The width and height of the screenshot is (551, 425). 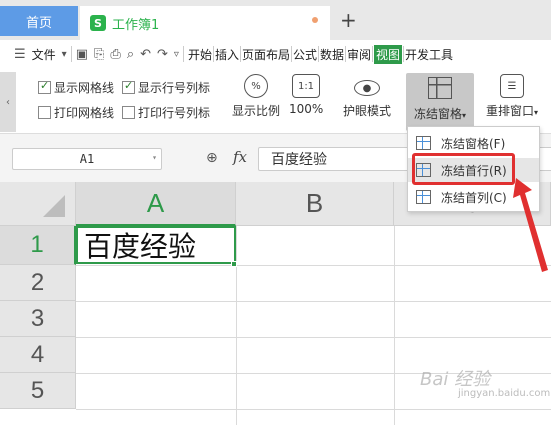 I want to click on show-headings-option: 显示行号列标, so click(x=166, y=87).